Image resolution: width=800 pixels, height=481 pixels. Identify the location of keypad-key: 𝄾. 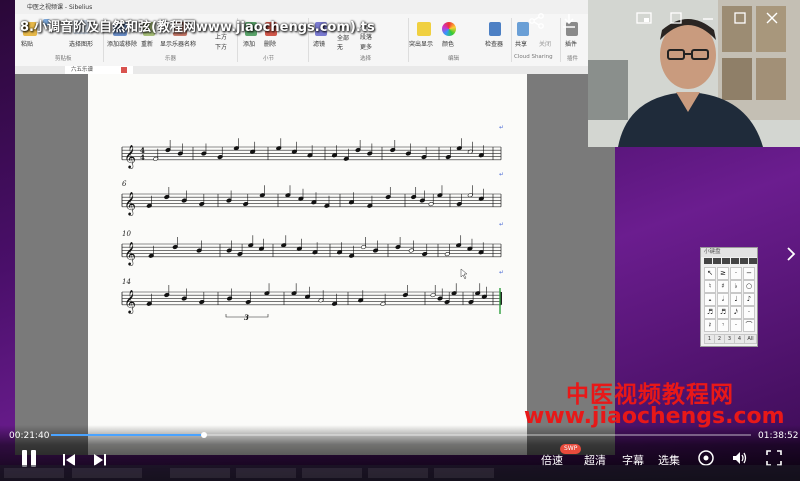
(723, 325).